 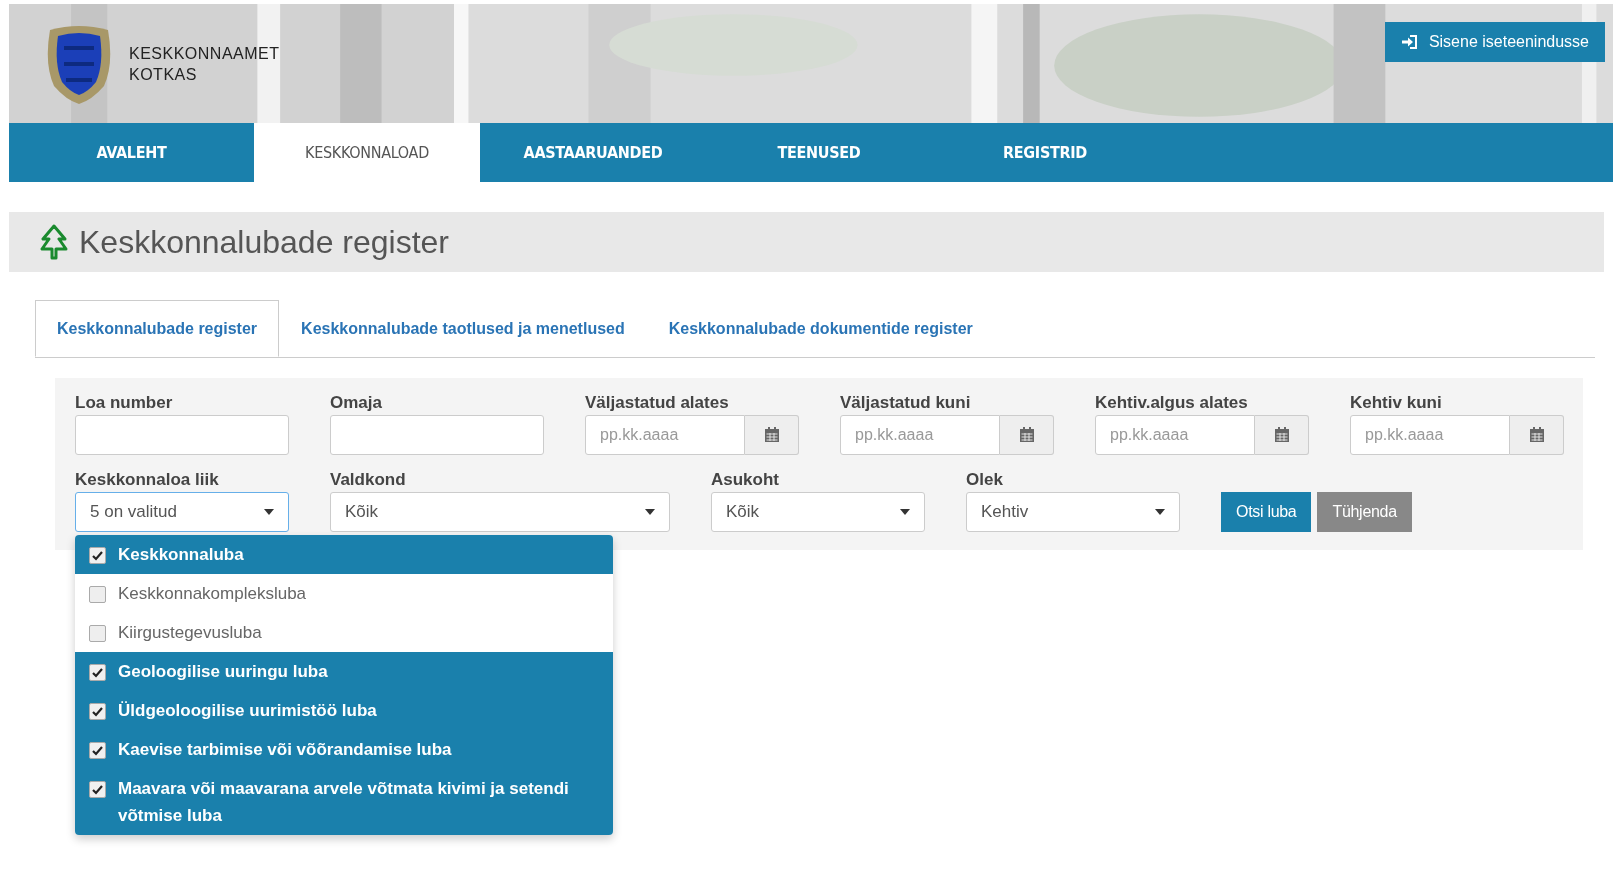 What do you see at coordinates (147, 480) in the screenshot?
I see `field-label: Keskkonnaloa liik` at bounding box center [147, 480].